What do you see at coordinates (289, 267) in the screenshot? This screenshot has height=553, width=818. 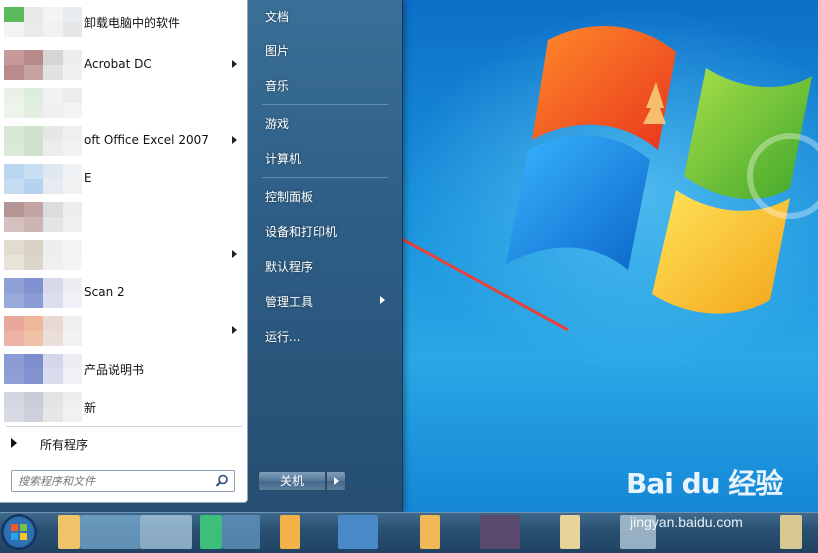 I see `menu-item-label: 默认程序` at bounding box center [289, 267].